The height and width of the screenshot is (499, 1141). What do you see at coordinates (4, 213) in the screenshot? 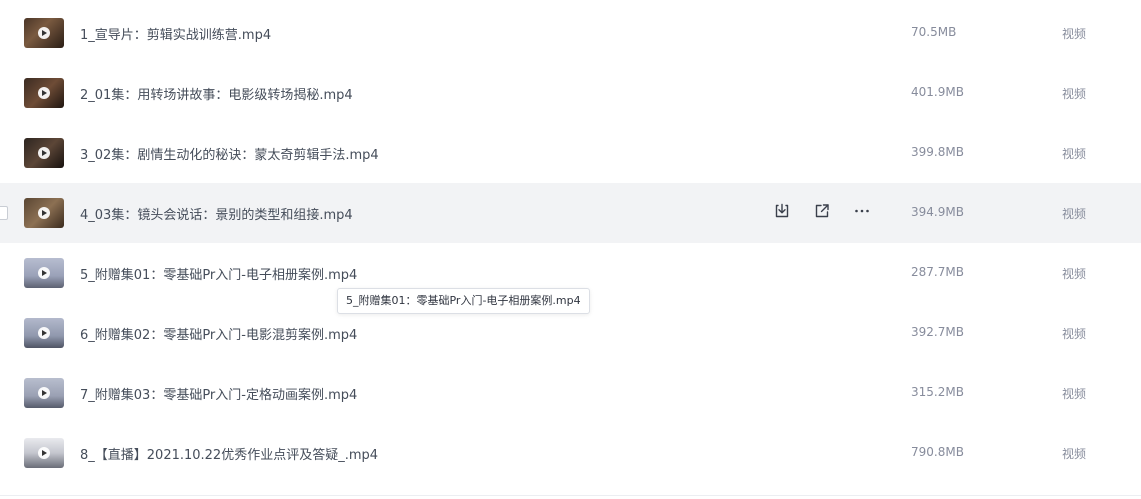
I see `row-checkbox` at bounding box center [4, 213].